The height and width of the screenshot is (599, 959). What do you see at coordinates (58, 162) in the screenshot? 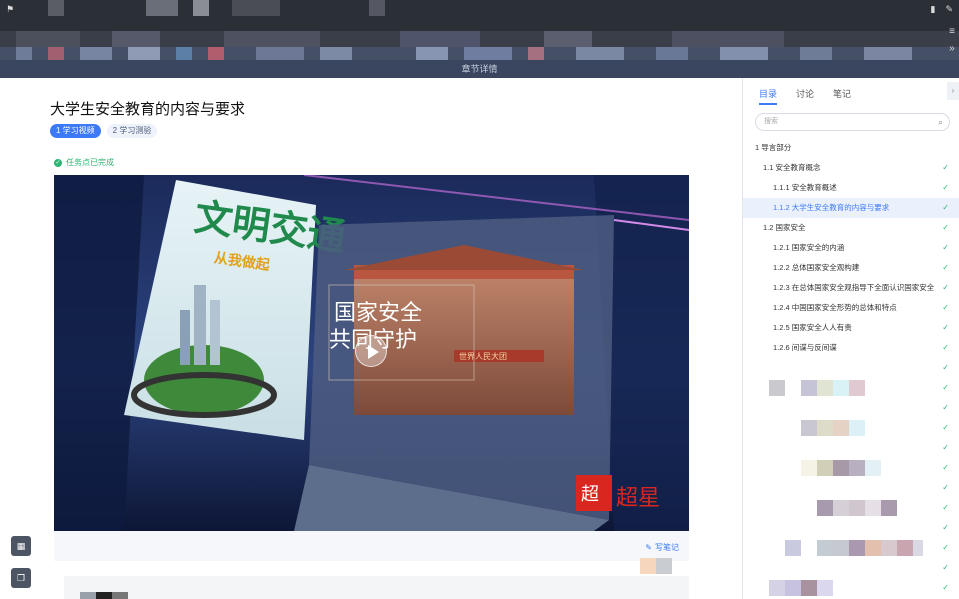
I see `check-circle-icon: ✓` at bounding box center [58, 162].